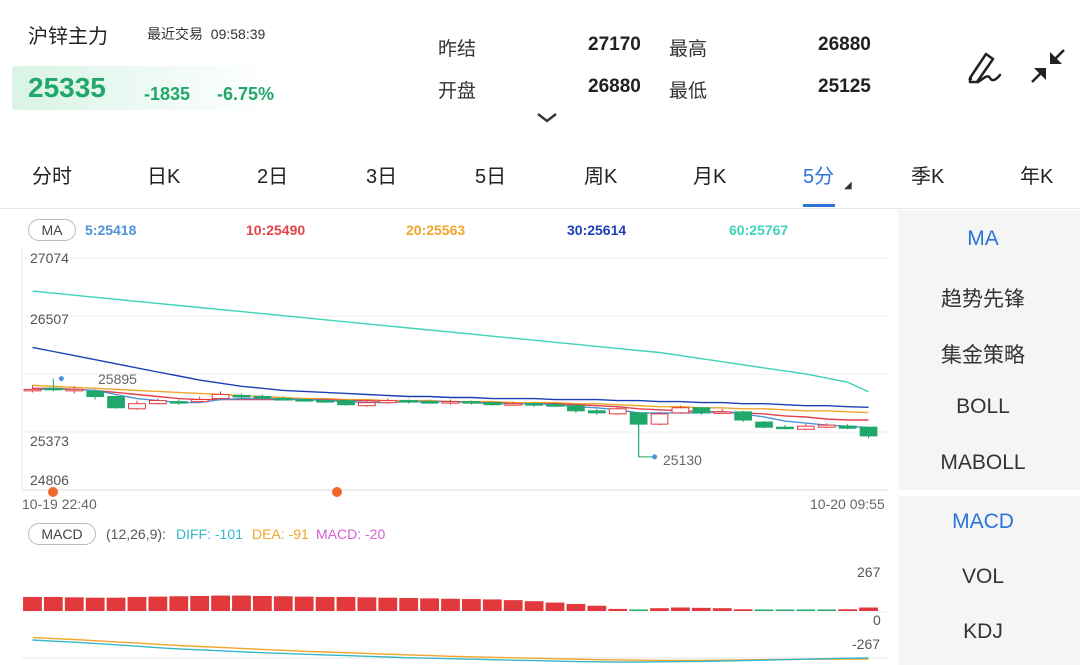 This screenshot has width=1080, height=665. What do you see at coordinates (818, 174) in the screenshot?
I see `tab-5-min: 5分` at bounding box center [818, 174].